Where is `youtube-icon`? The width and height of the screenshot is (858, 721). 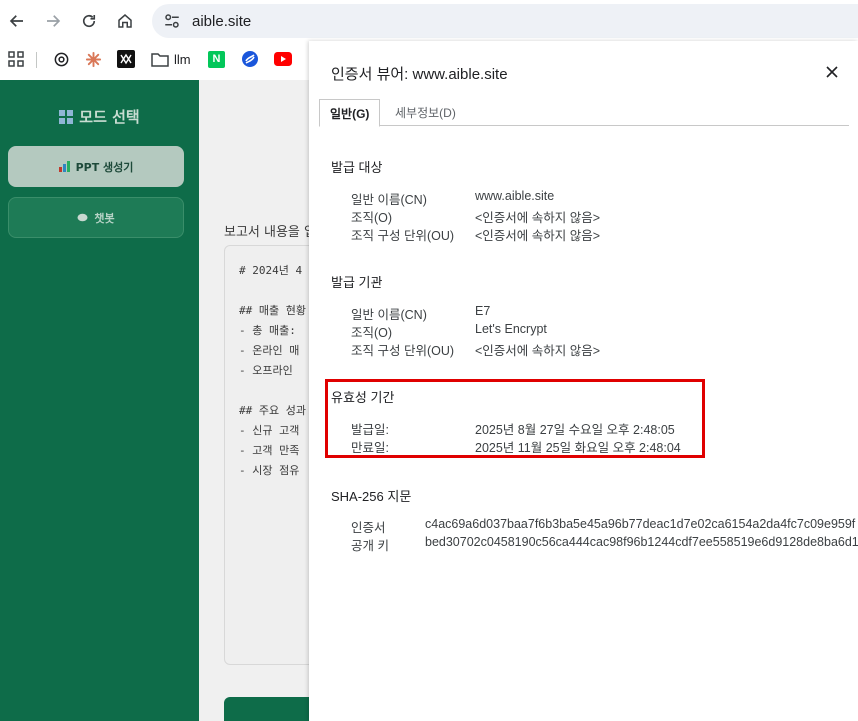 youtube-icon is located at coordinates (283, 59).